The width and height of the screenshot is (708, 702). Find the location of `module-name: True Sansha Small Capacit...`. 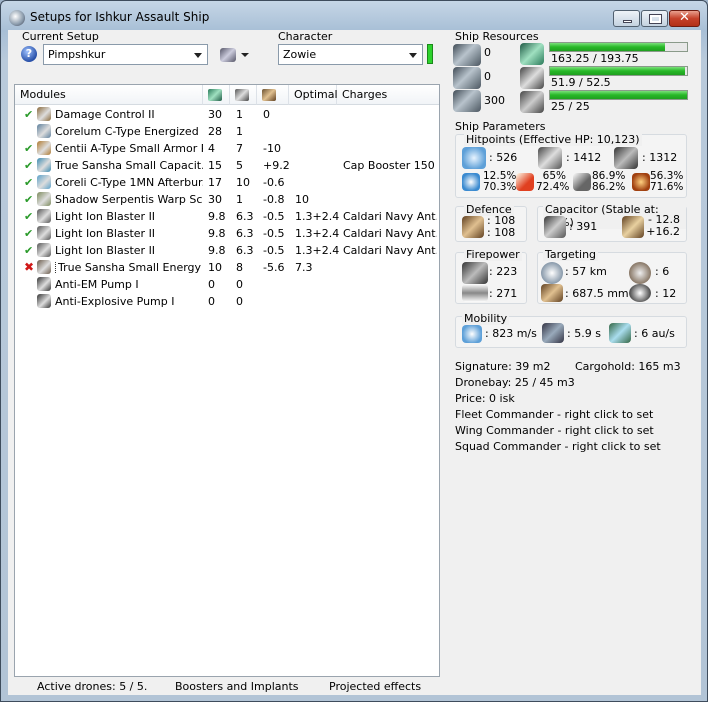

module-name: True Sansha Small Capacit... is located at coordinates (129, 165).